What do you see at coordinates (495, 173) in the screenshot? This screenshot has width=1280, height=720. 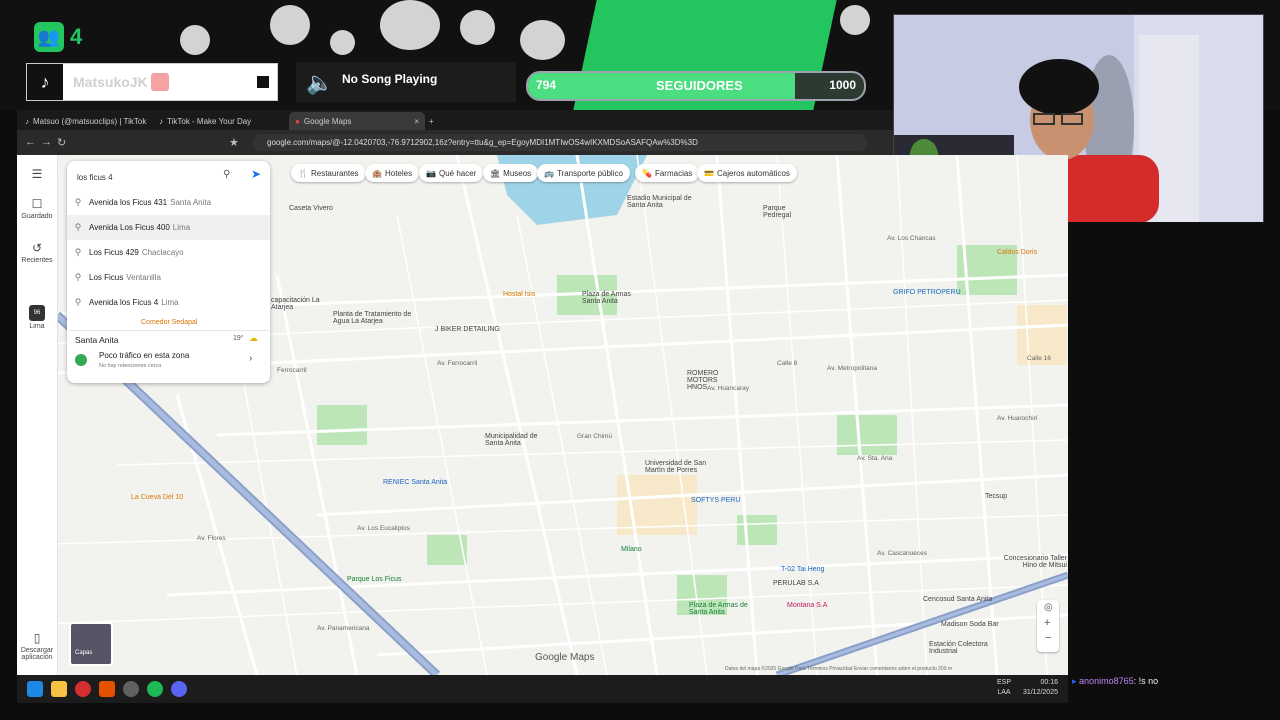 I see `museum-icon: 🏛` at bounding box center [495, 173].